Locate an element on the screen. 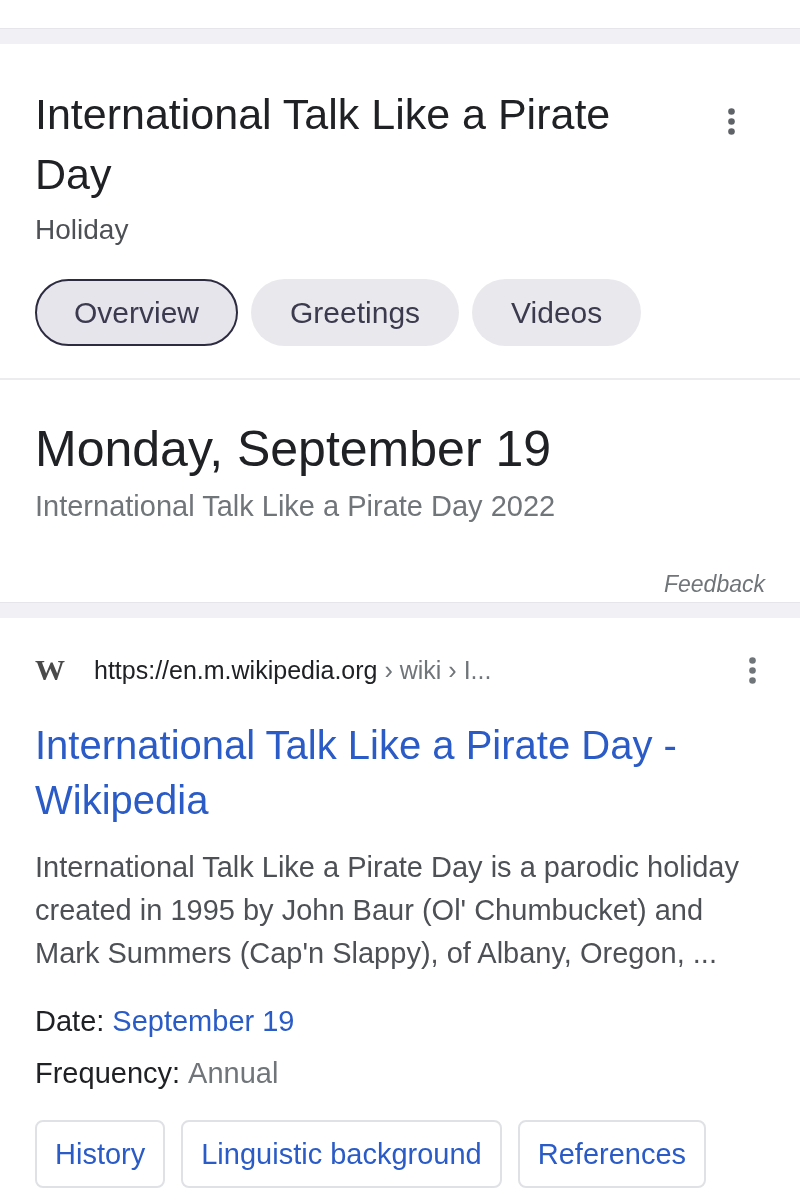 The width and height of the screenshot is (800, 1200). fact-label: Date: is located at coordinates (70, 1021).